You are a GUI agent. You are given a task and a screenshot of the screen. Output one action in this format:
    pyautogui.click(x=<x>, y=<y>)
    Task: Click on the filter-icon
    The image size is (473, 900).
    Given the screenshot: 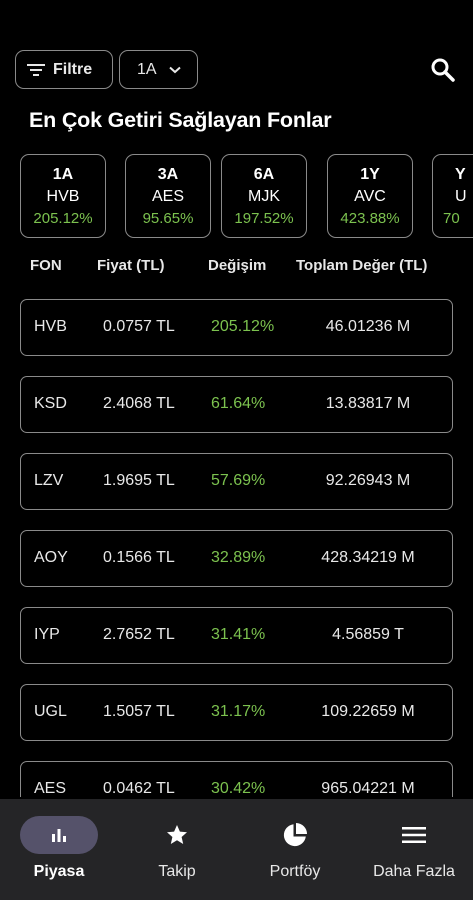 What is the action you would take?
    pyautogui.click(x=36, y=69)
    